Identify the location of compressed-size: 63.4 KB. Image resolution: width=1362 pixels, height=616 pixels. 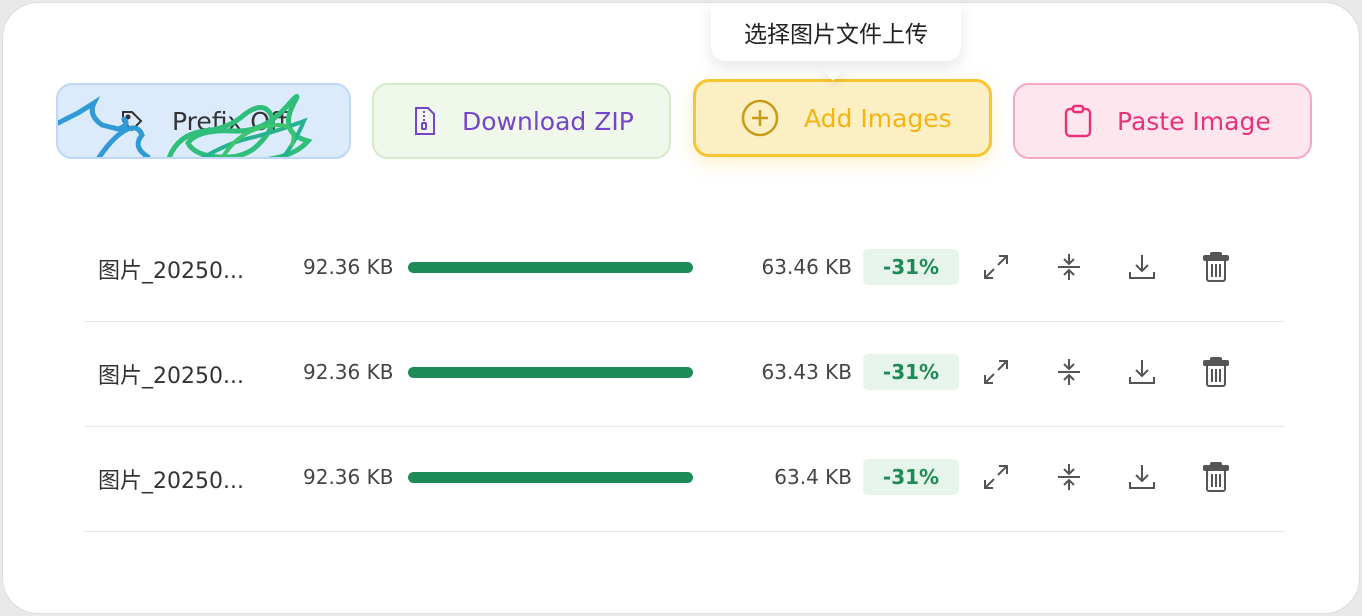
(813, 477).